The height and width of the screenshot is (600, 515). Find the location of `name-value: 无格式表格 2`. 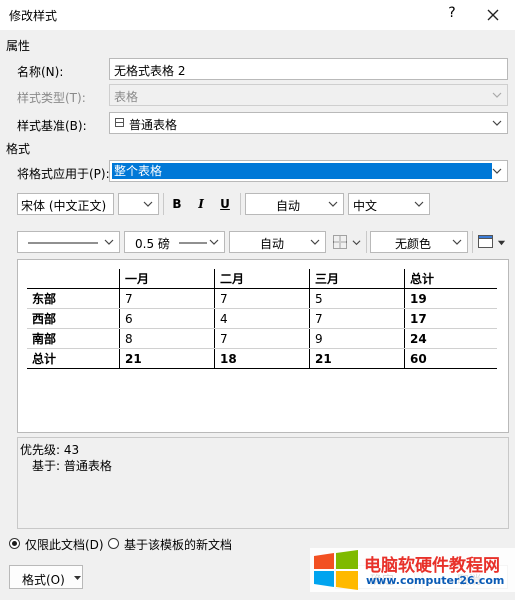

name-value: 无格式表格 2 is located at coordinates (150, 71).